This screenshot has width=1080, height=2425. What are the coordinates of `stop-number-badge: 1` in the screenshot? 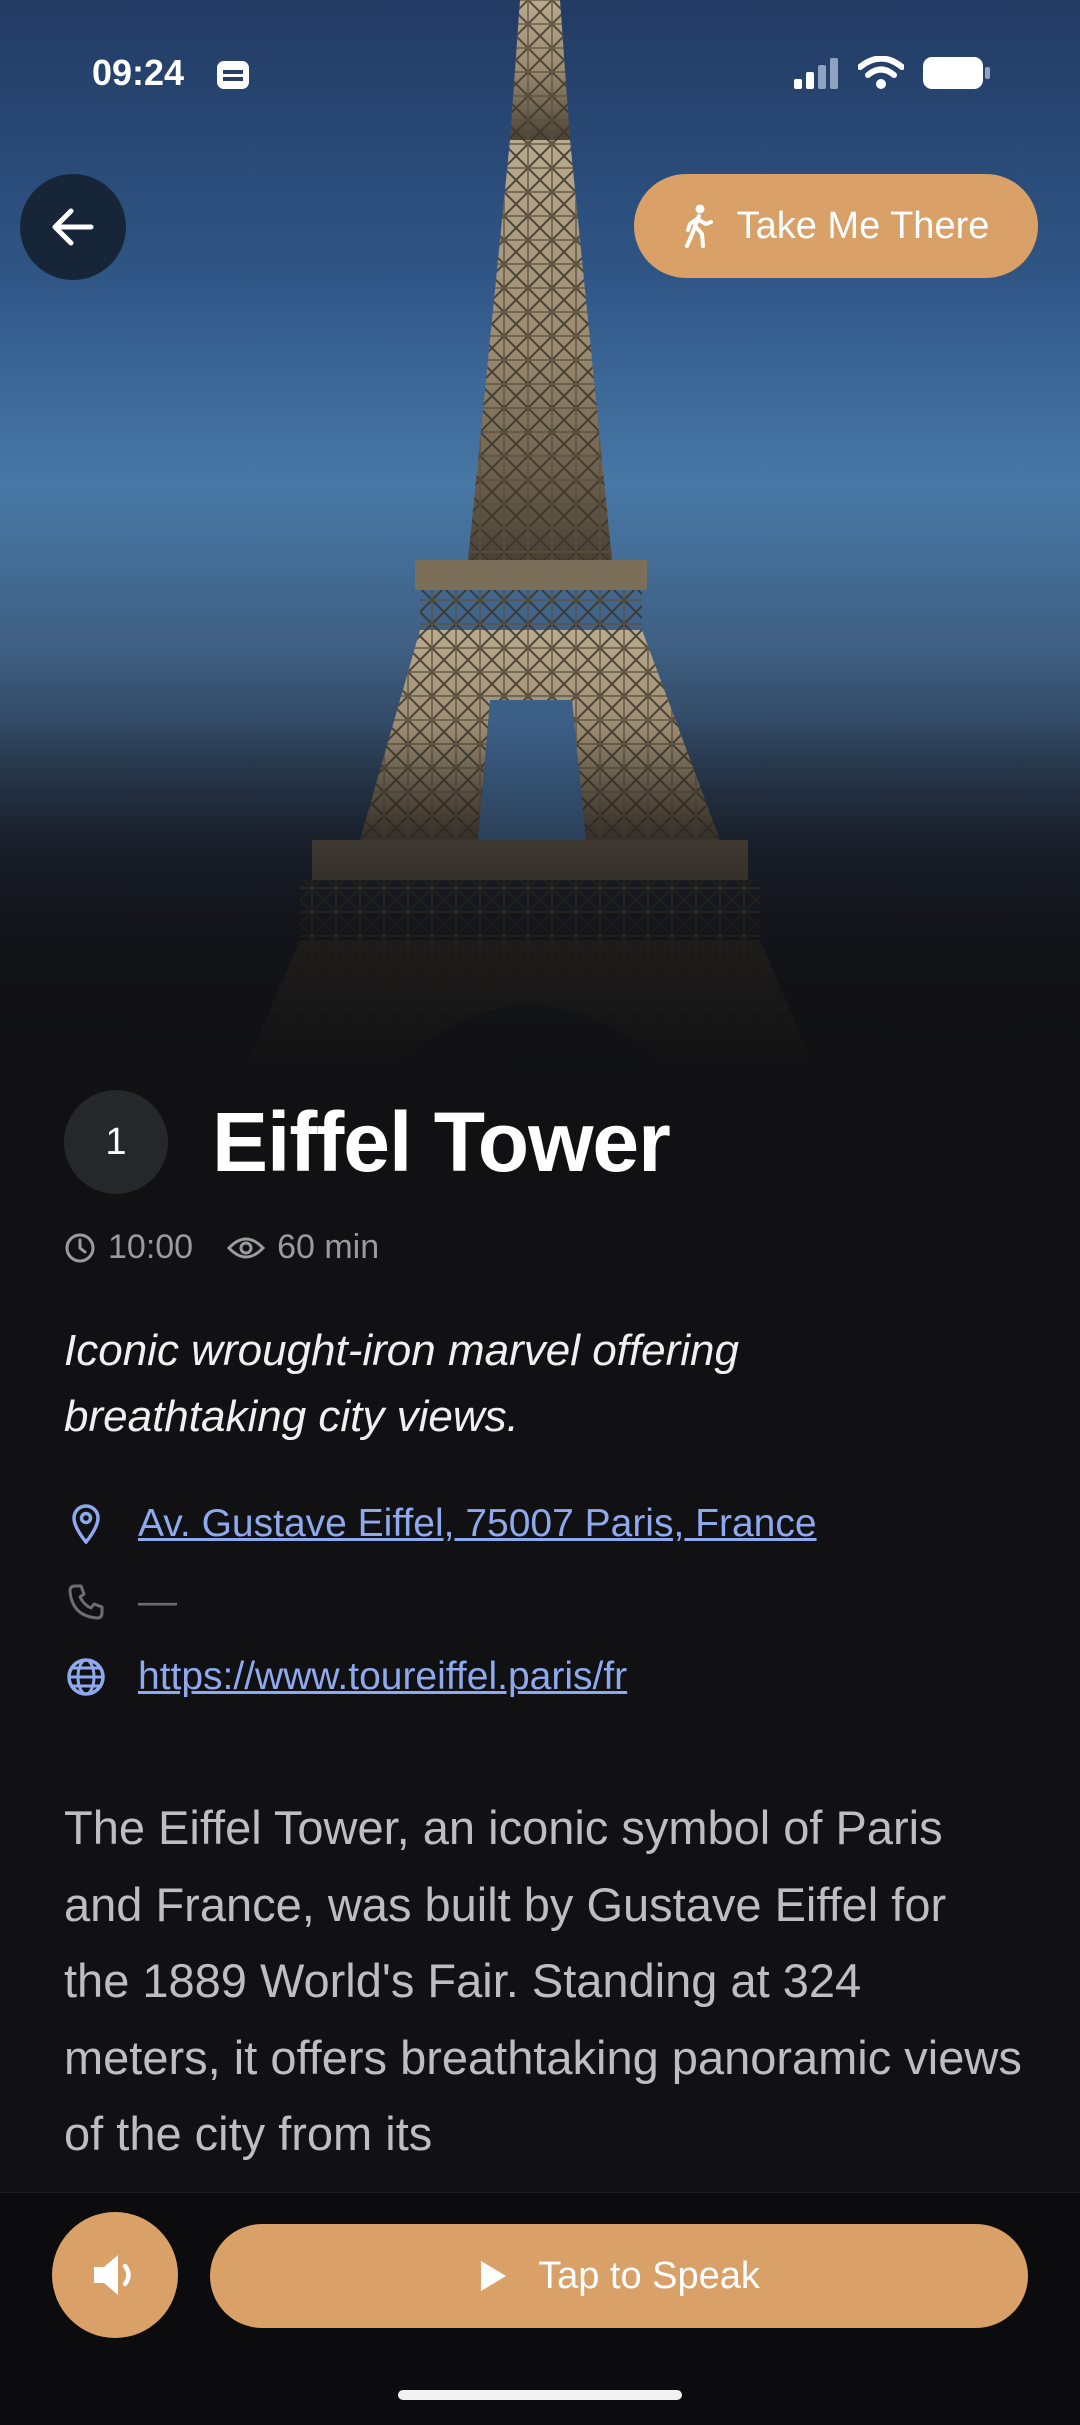 It's located at (116, 1142).